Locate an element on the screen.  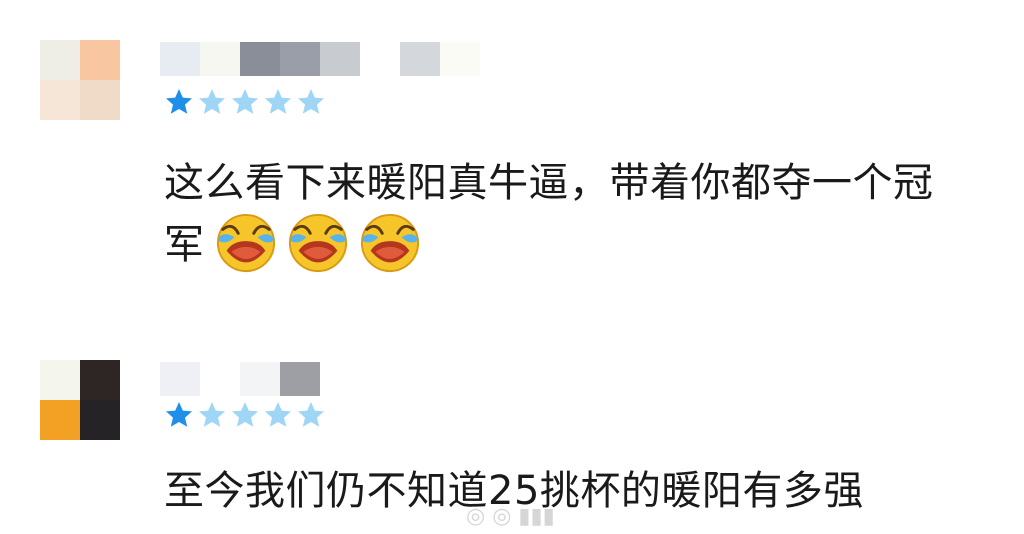
comment-text-line: 这么看下来暖阳真牛逼，带着你都夺一个冠 is located at coordinates (549, 183).